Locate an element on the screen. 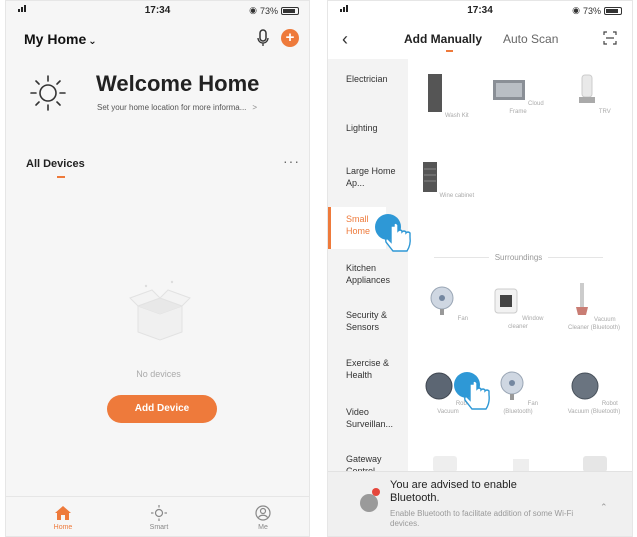 This screenshot has height=537, width=637. tab-home: Home is located at coordinates (63, 518).